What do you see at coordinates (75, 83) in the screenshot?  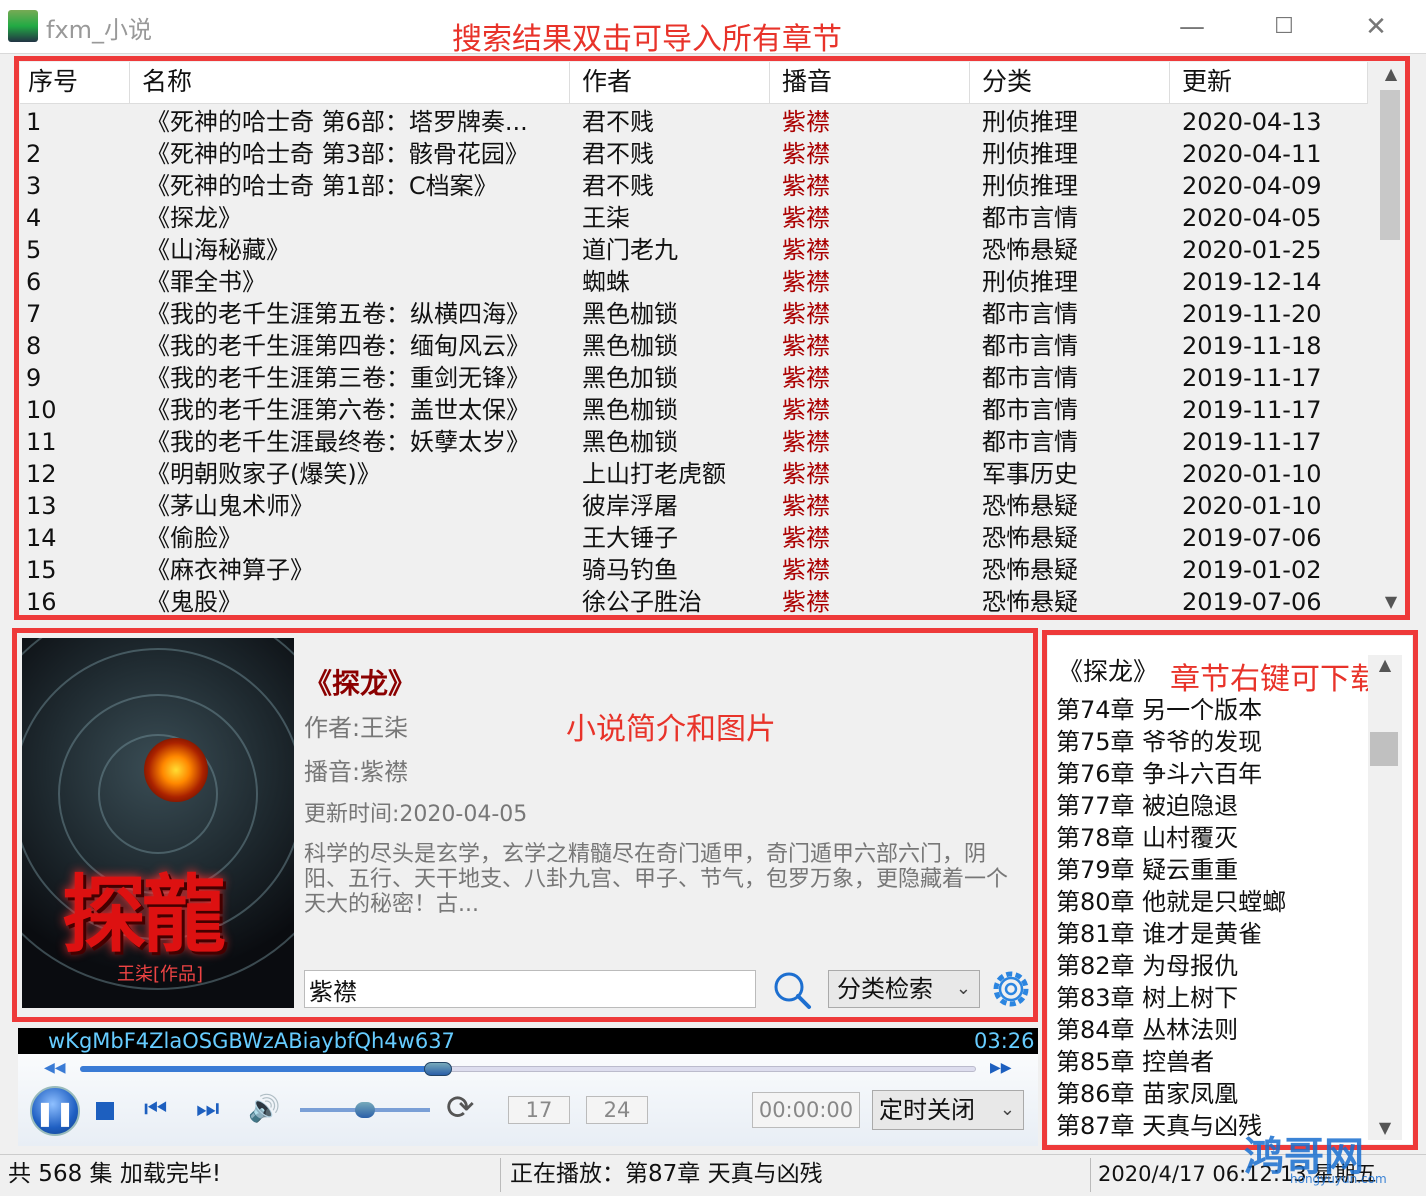 I see `column-header-no: 序号` at bounding box center [75, 83].